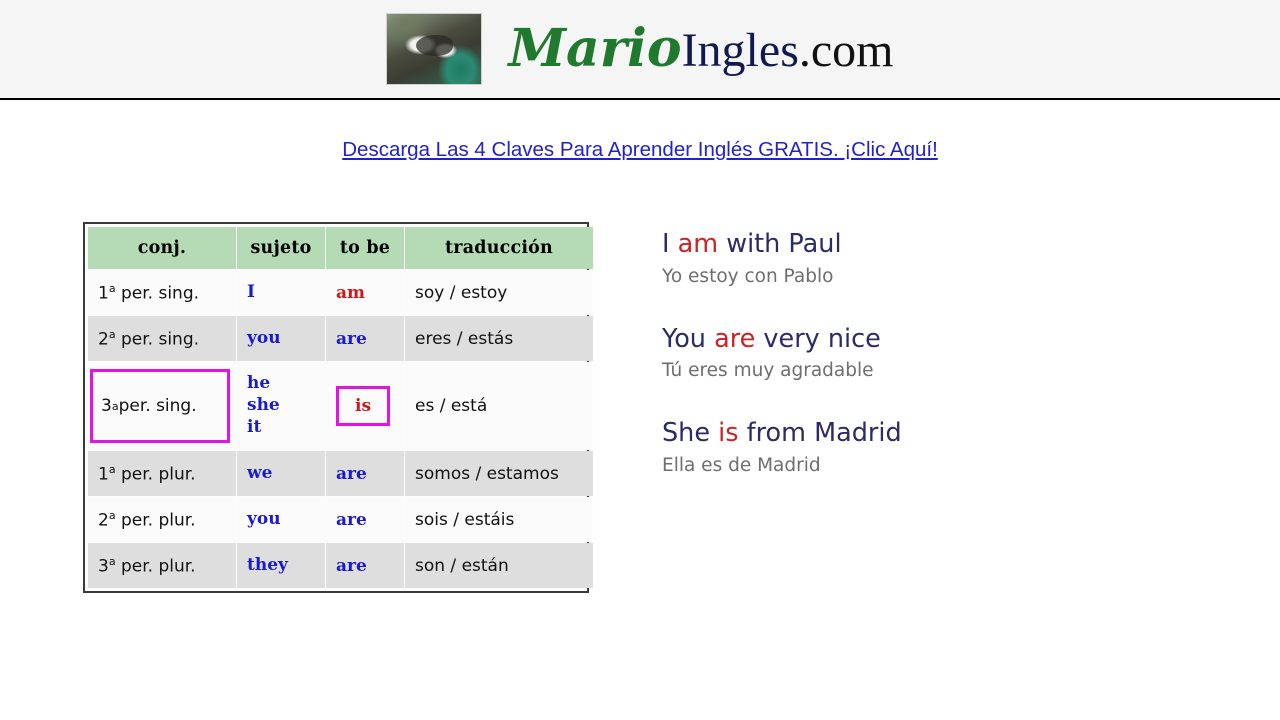  I want to click on example-english: I am with Paul, so click(897, 244).